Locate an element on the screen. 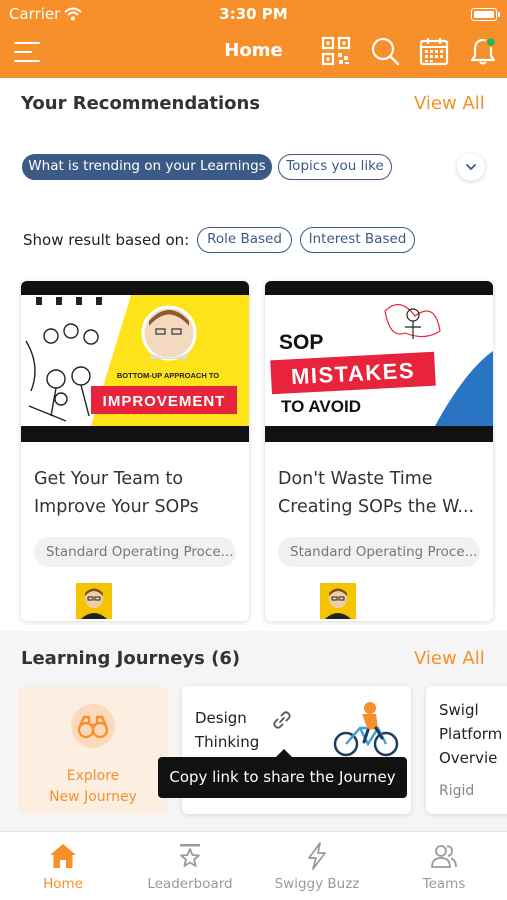  binoculars-icon is located at coordinates (93, 727).